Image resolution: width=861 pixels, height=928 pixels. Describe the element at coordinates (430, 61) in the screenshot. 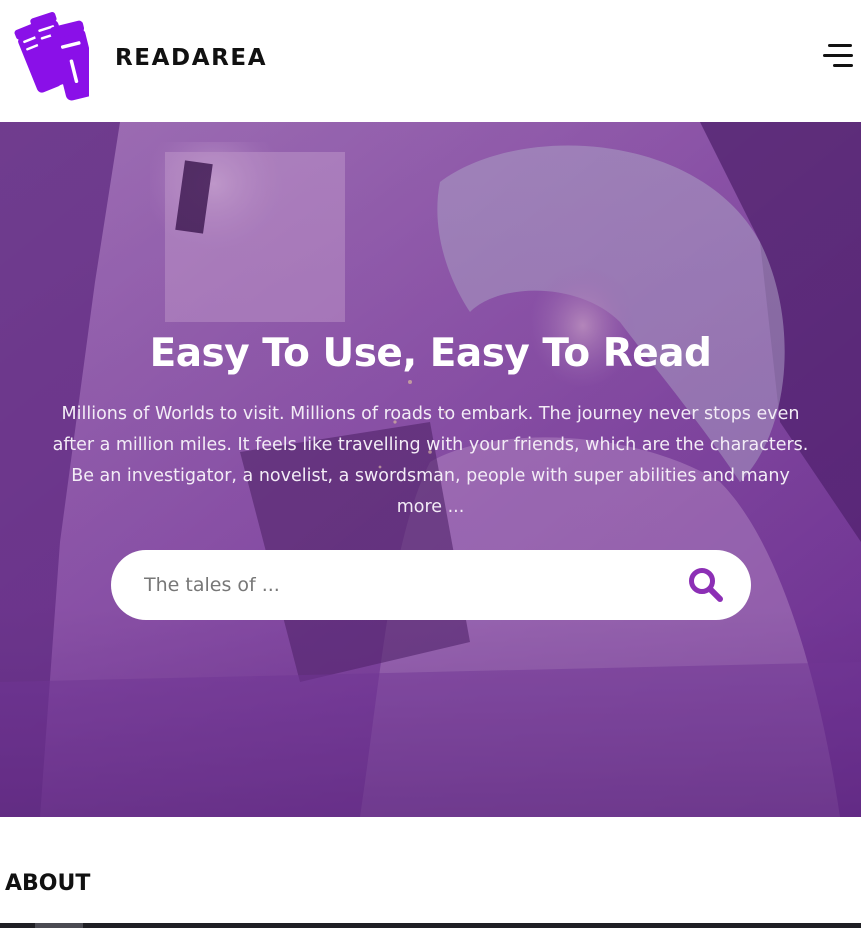

I see `site-header: READAREA` at that location.